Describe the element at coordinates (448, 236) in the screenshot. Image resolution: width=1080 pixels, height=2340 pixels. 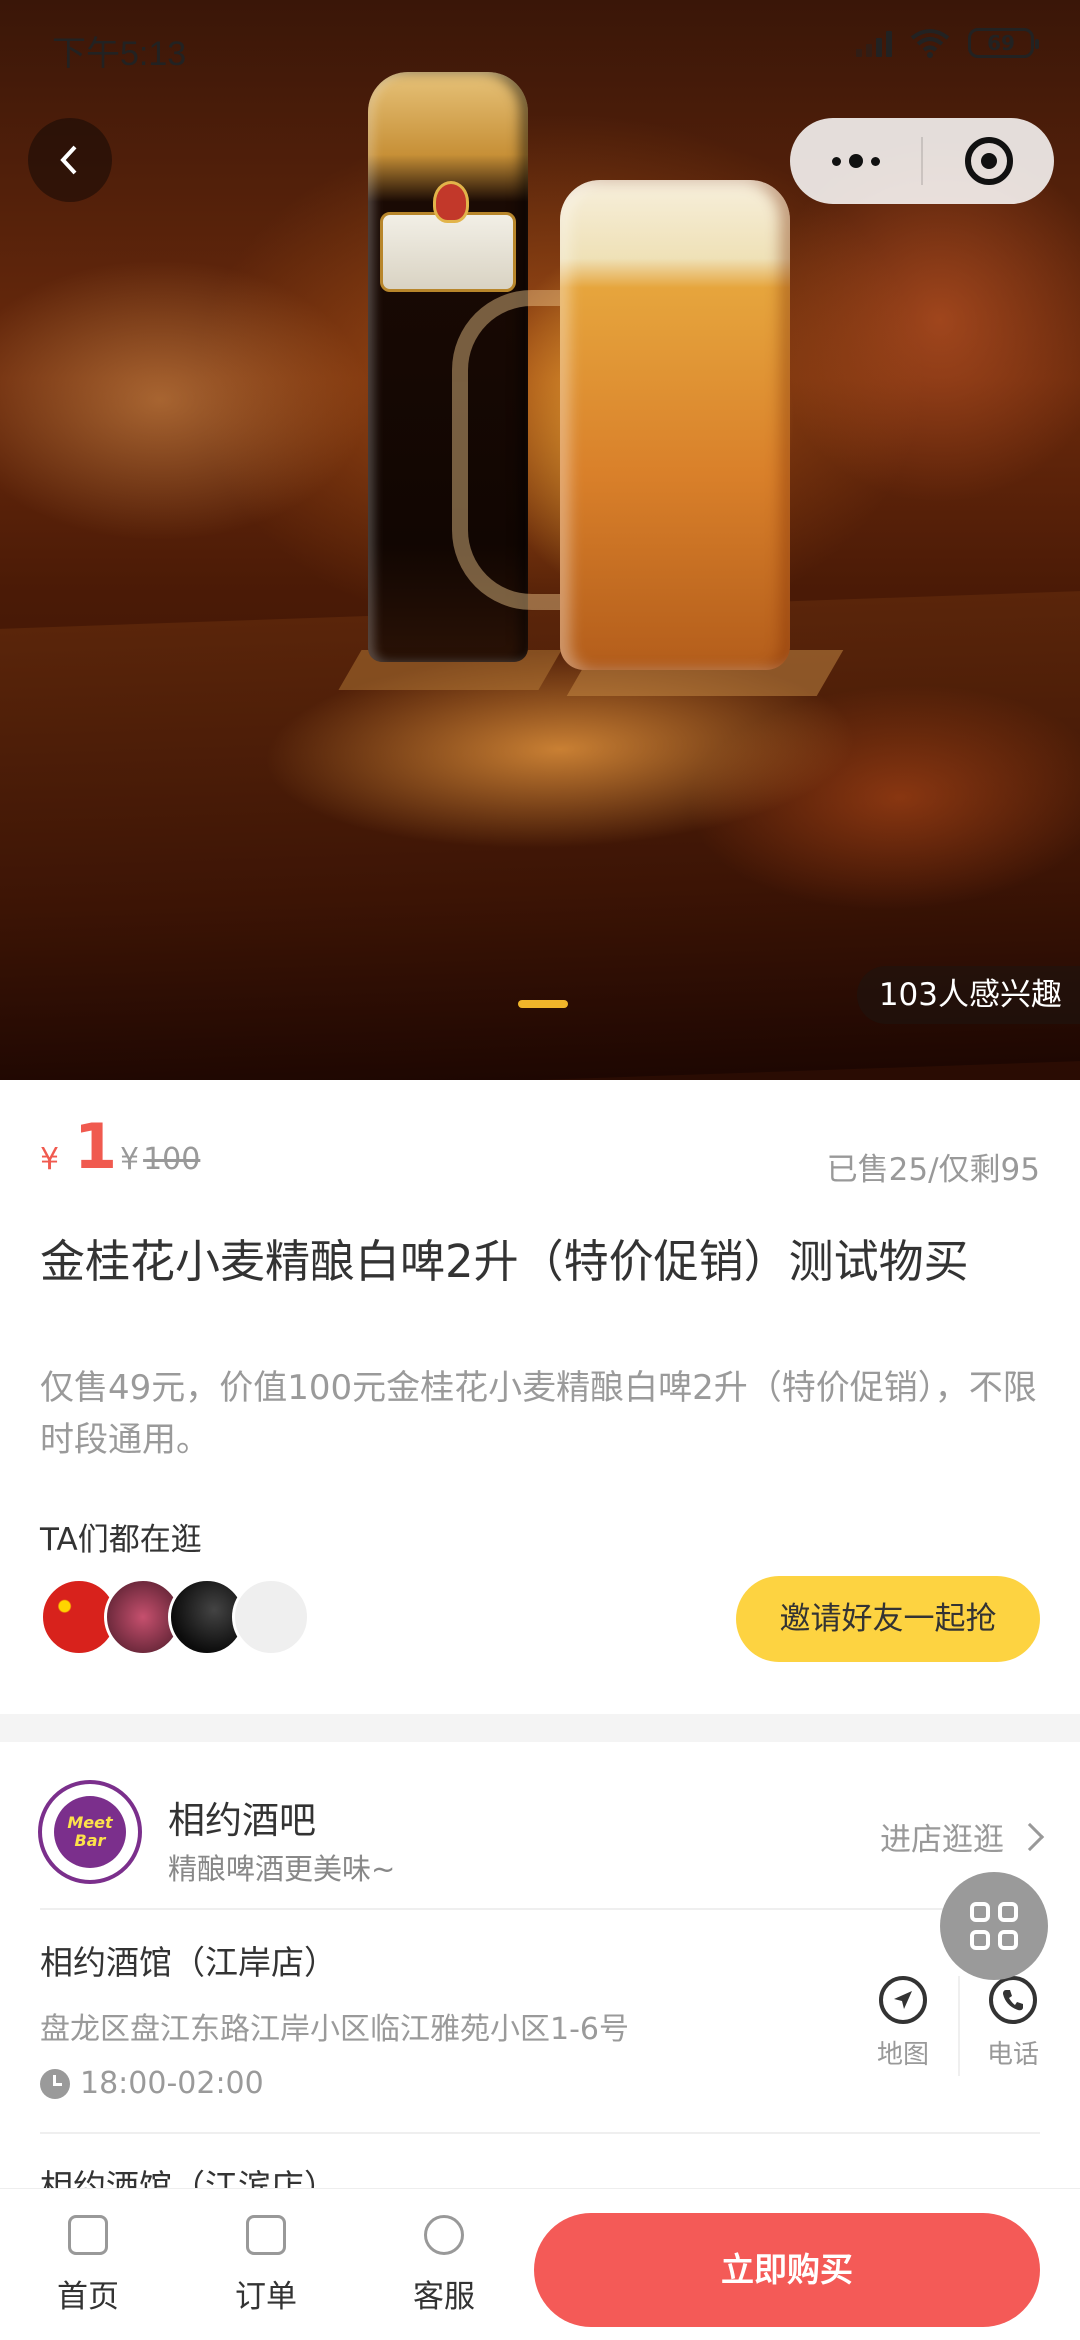
I see `glass-label` at that location.